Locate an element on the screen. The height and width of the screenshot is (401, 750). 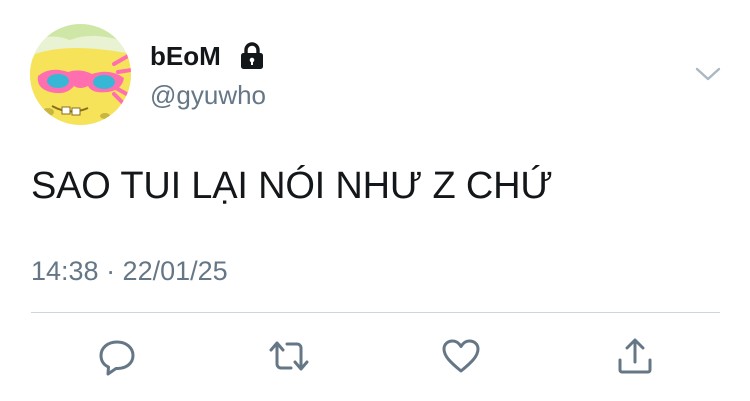
avatar is located at coordinates (80, 74).